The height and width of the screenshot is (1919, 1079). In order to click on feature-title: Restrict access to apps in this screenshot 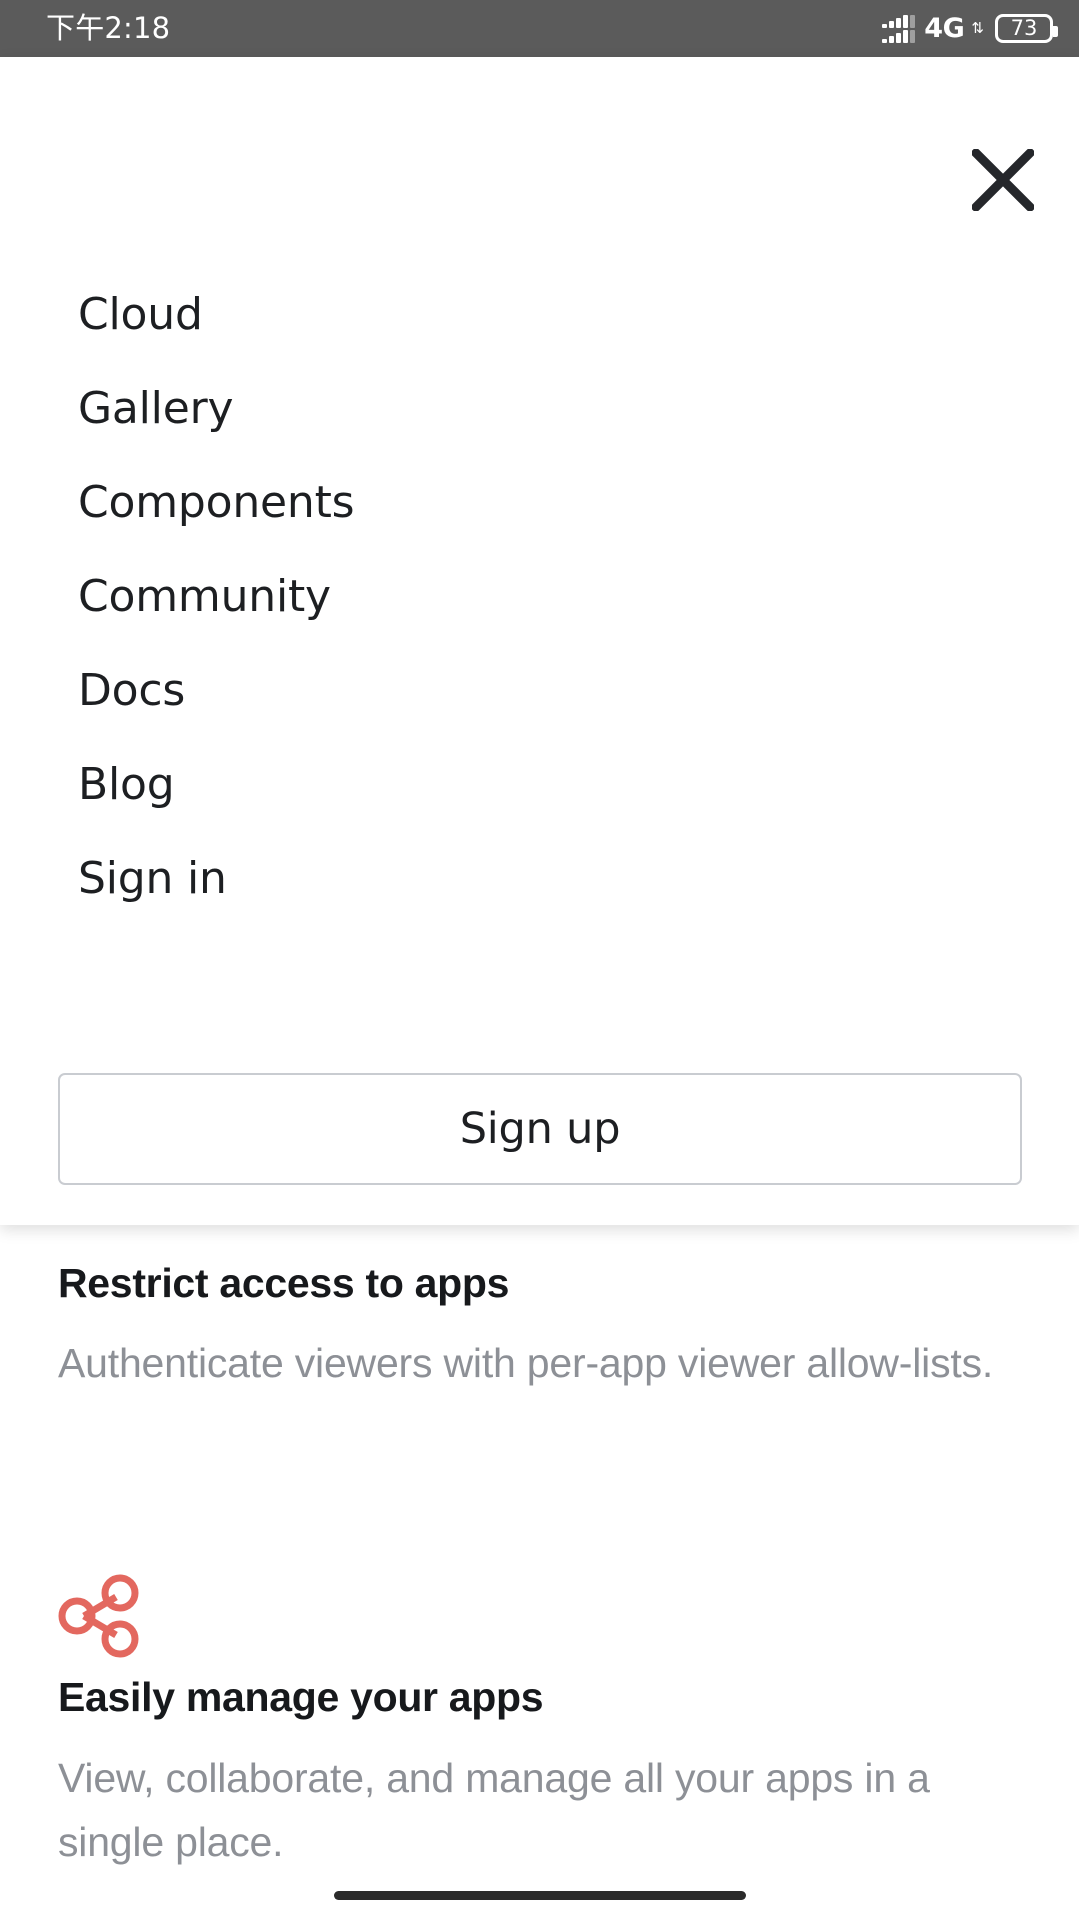, I will do `click(284, 1283)`.